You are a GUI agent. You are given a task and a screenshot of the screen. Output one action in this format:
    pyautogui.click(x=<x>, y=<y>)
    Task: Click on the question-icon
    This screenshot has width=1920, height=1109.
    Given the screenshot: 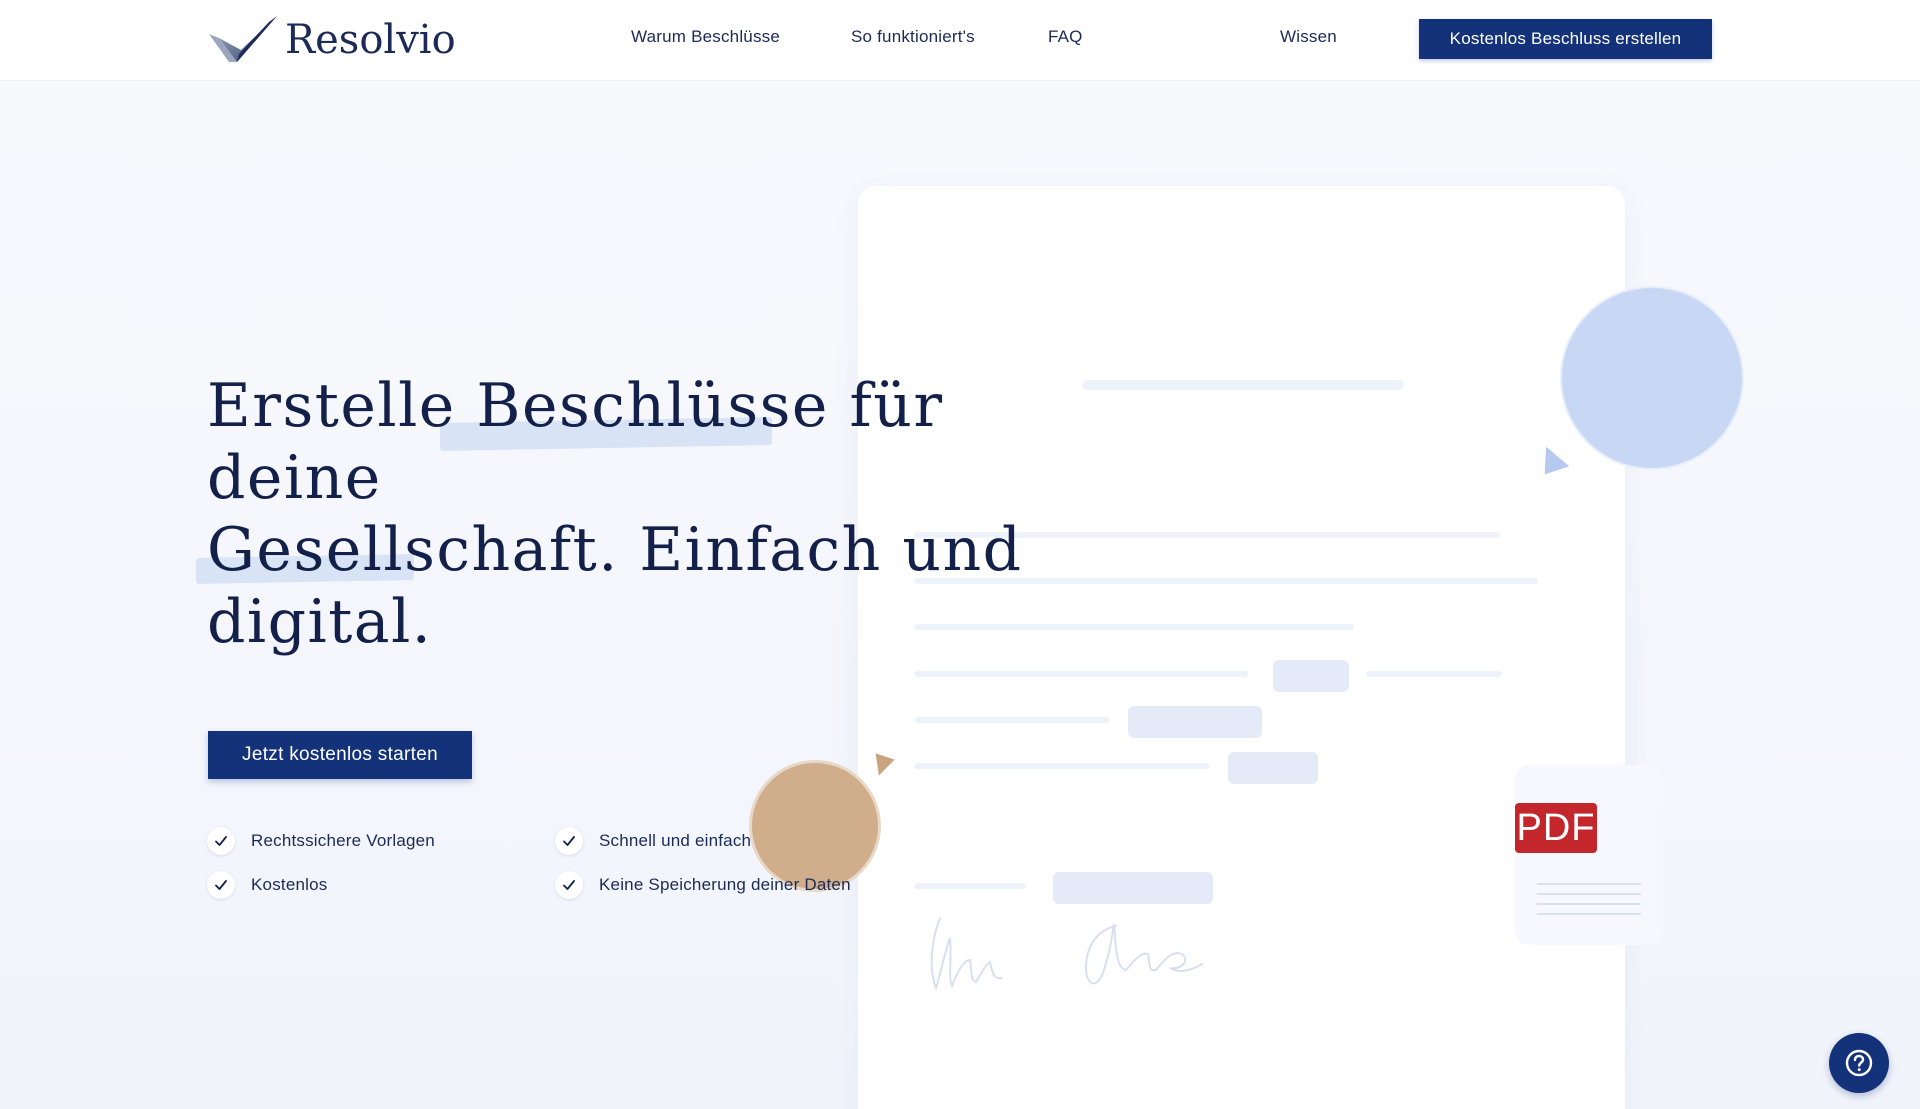 What is the action you would take?
    pyautogui.click(x=1859, y=1063)
    